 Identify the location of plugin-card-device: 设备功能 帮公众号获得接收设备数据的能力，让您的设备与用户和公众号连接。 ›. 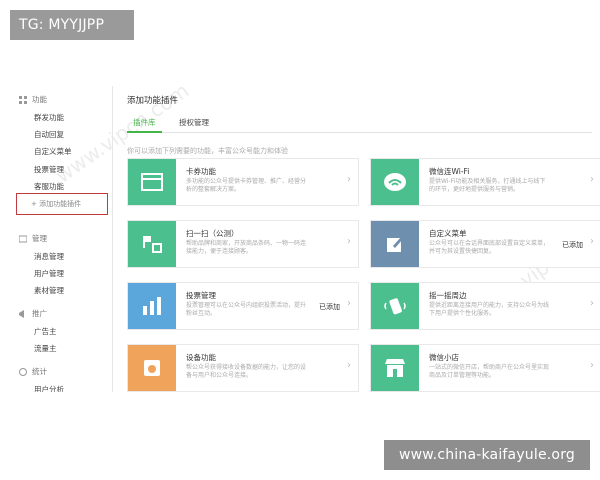
(243, 368).